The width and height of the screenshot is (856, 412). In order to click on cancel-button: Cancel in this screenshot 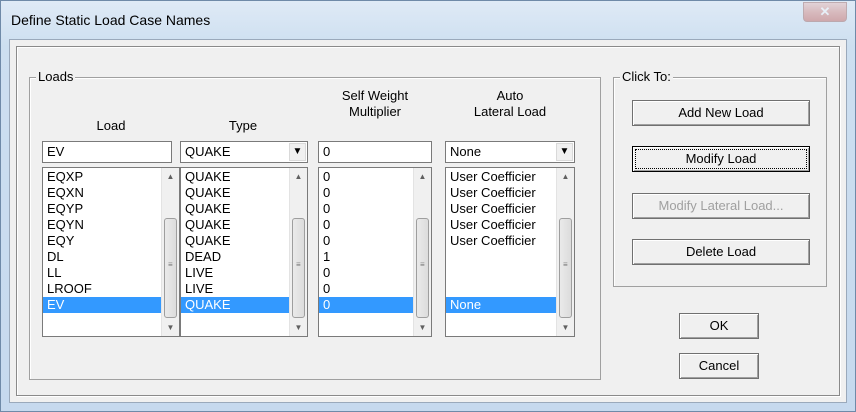, I will do `click(719, 366)`.